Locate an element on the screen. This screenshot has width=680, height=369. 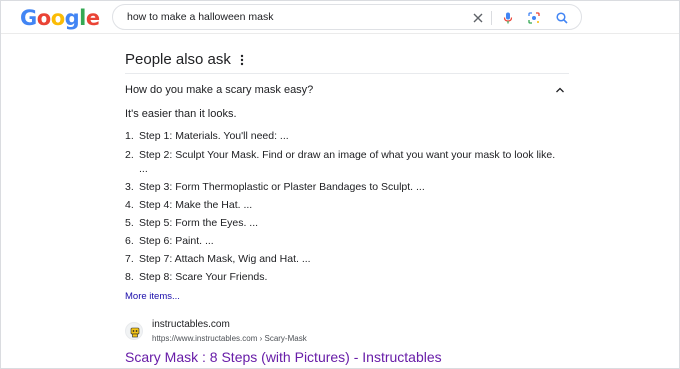
logo-letter-g: G is located at coordinates (28, 18).